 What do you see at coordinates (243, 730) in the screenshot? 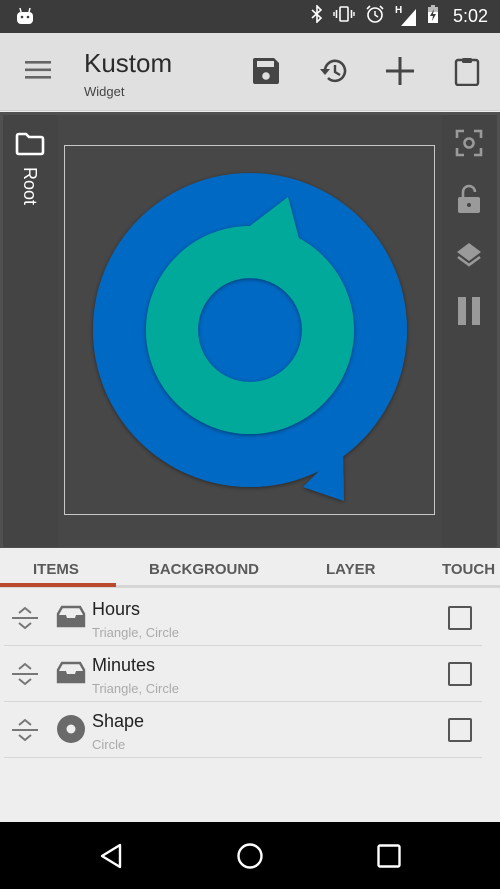
I see `list-item: Shape Circle` at bounding box center [243, 730].